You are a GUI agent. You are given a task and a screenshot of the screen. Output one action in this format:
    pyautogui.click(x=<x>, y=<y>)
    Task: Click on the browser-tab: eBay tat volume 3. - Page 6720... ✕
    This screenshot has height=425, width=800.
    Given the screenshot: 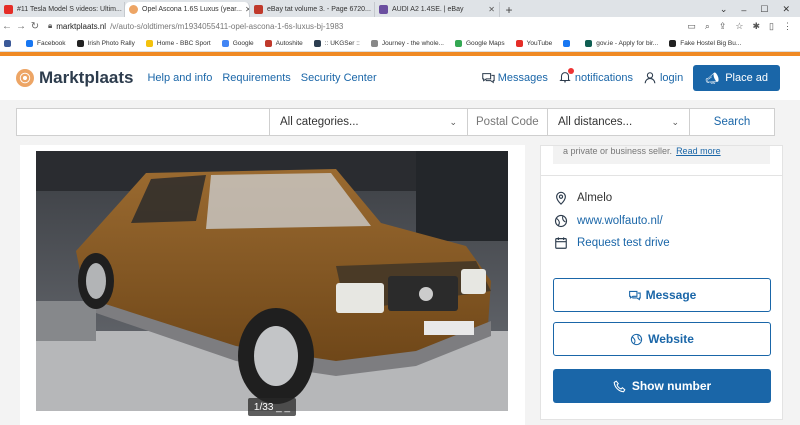 What is the action you would take?
    pyautogui.click(x=312, y=9)
    